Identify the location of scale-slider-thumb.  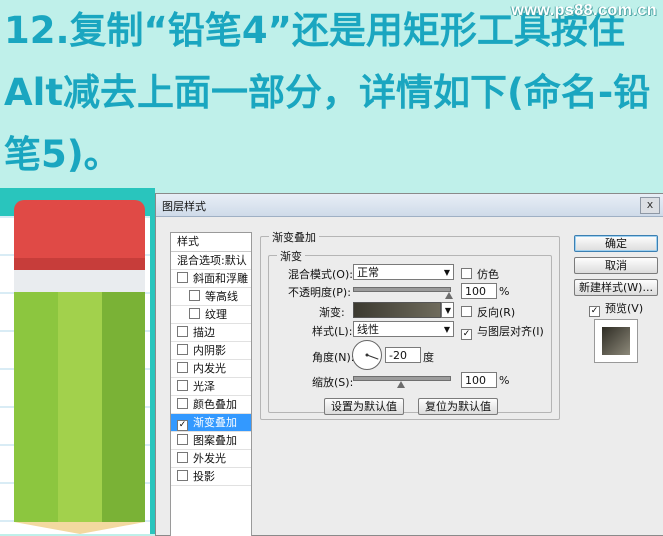
(401, 384).